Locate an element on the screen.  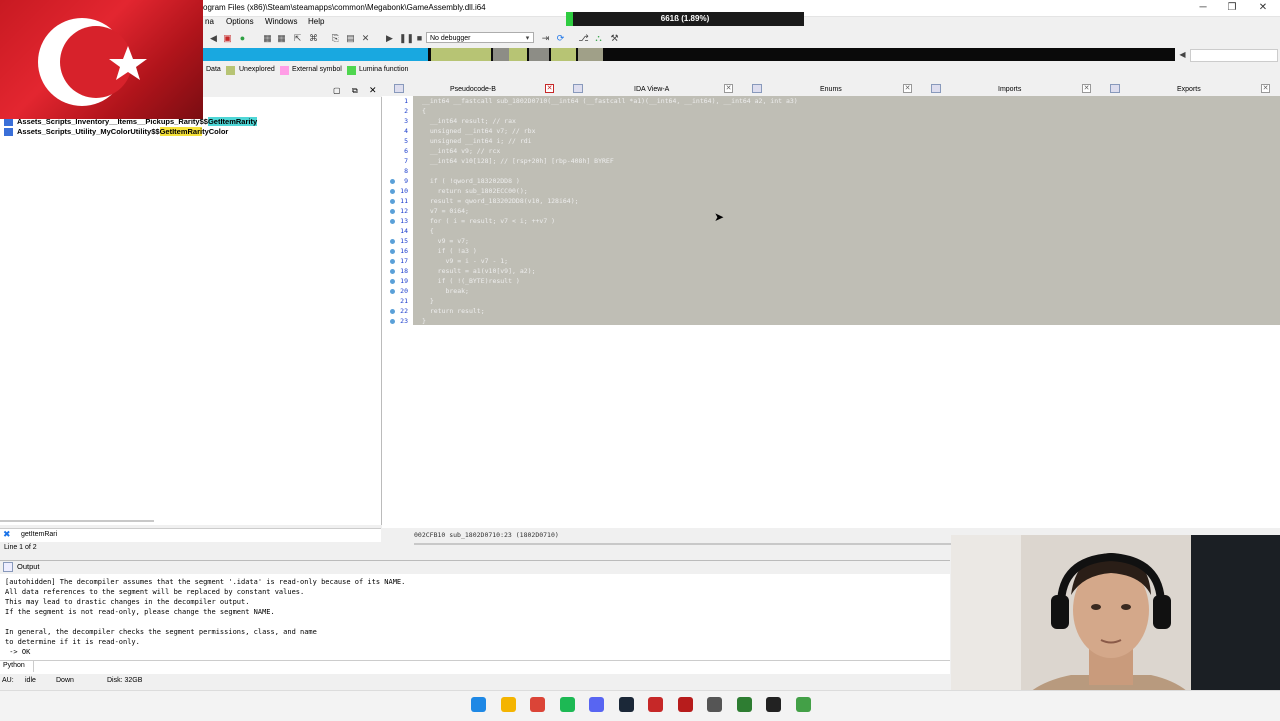
python-button: Python is located at coordinates (14, 665).